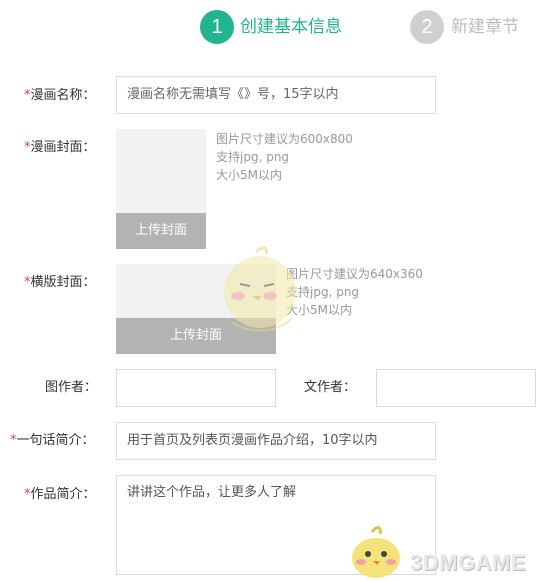  Describe the element at coordinates (284, 139) in the screenshot. I see `cover-hint-size: 图片尺寸建议为600x800` at that location.